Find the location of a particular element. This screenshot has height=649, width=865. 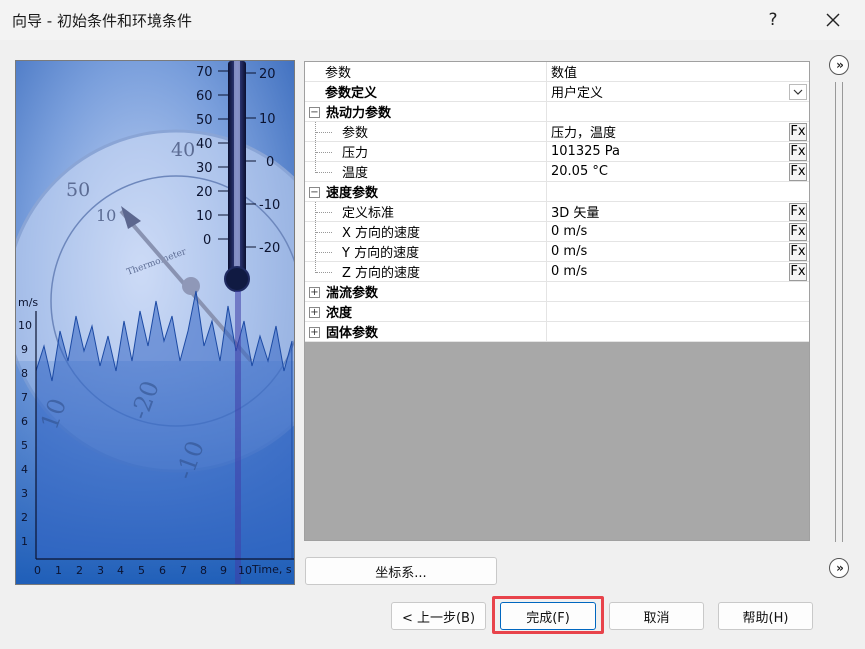

x-tick: 5 is located at coordinates (141, 570).